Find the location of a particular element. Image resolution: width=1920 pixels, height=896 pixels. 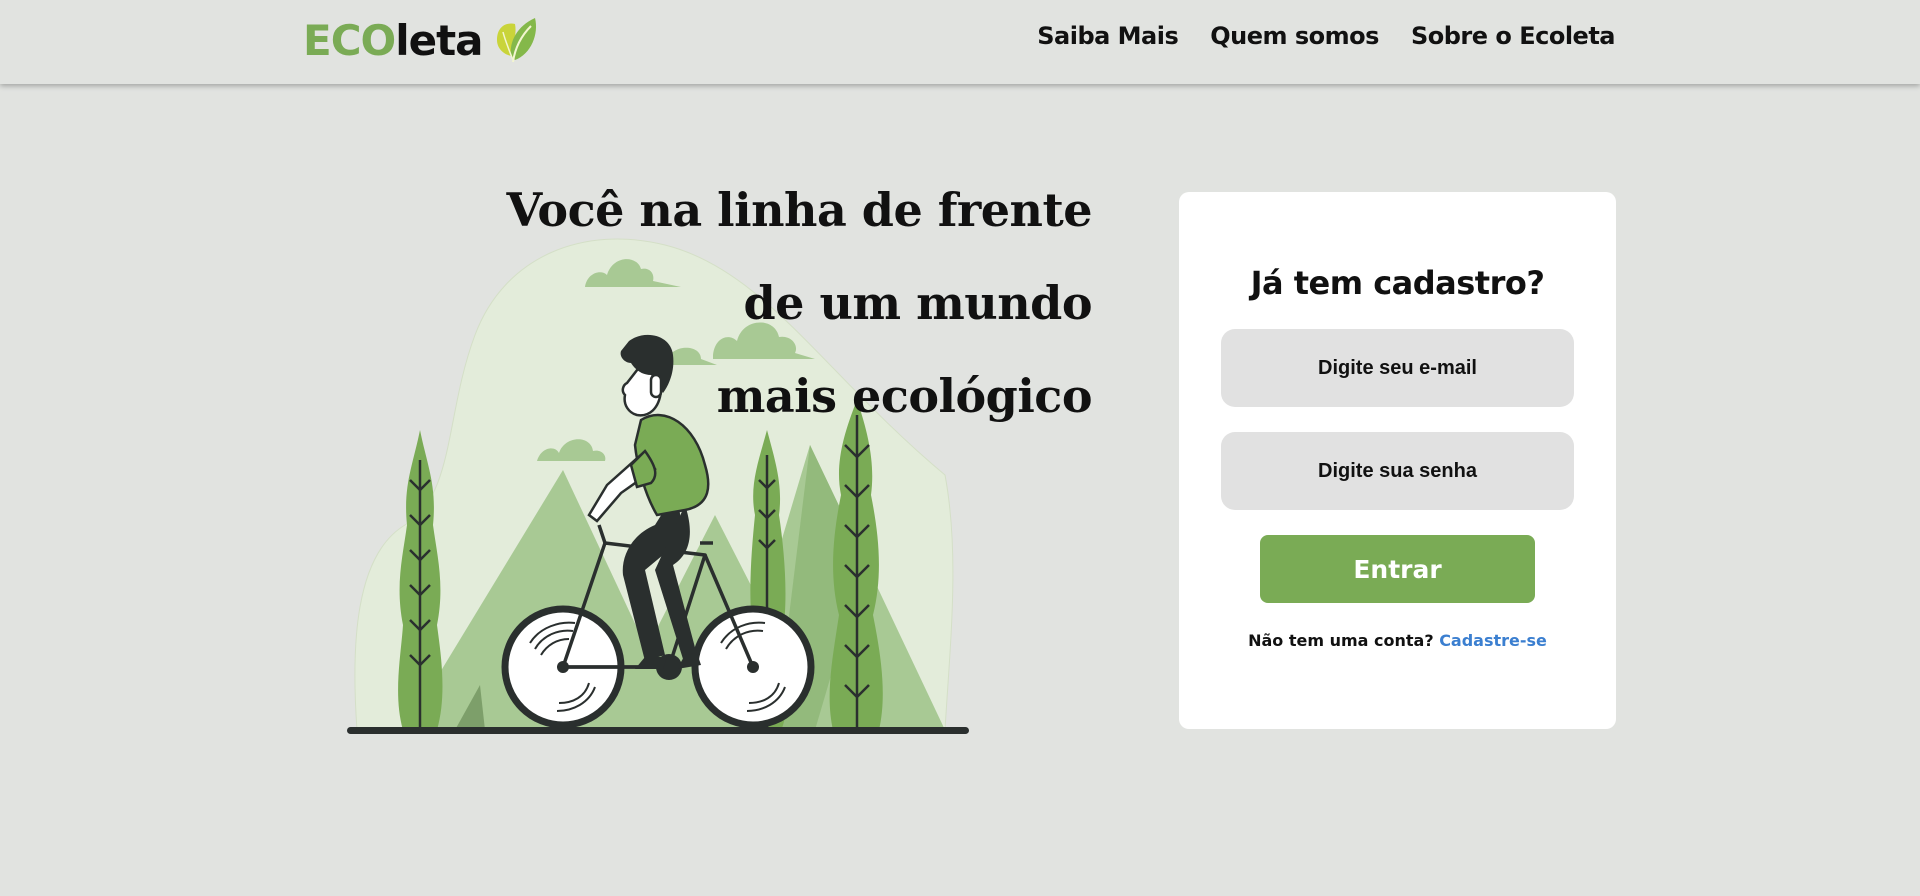

login-title: Já tem cadastro? is located at coordinates (1397, 283).